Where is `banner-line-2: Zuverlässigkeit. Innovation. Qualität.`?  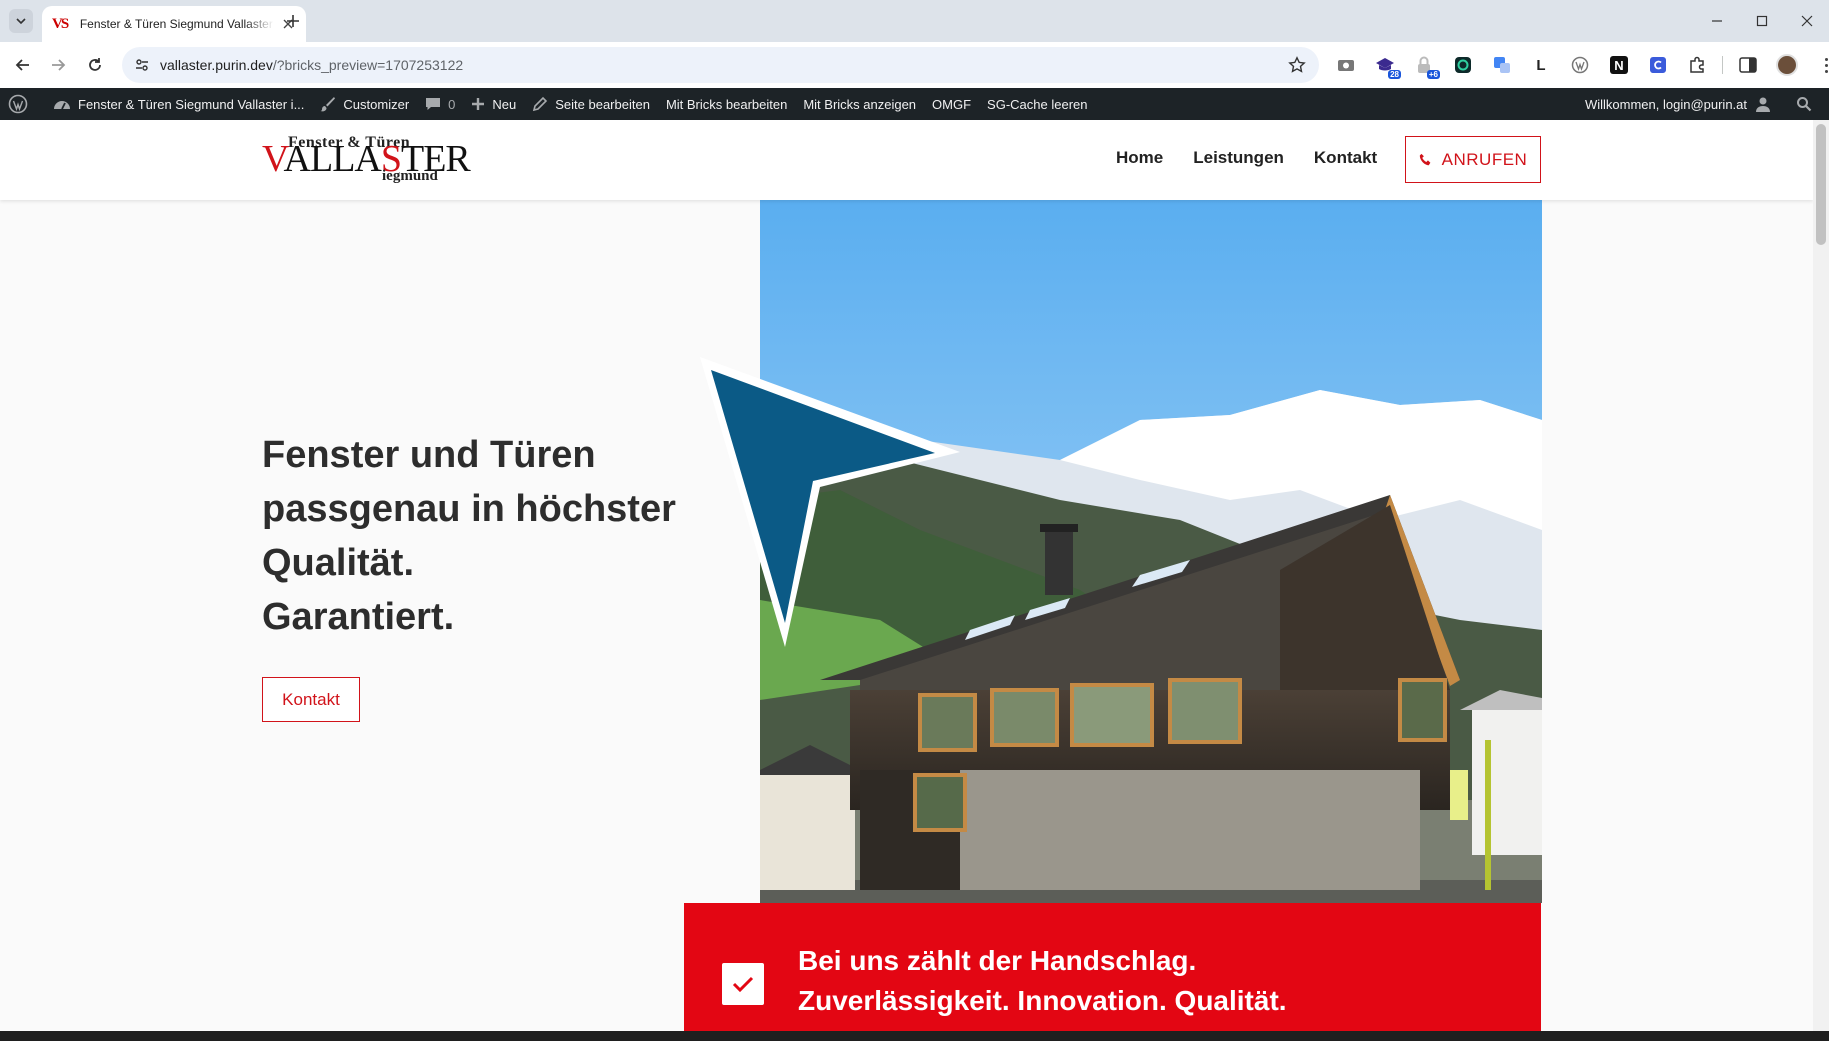
banner-line-2: Zuverlässigkeit. Innovation. Qualität. is located at coordinates (1042, 1000).